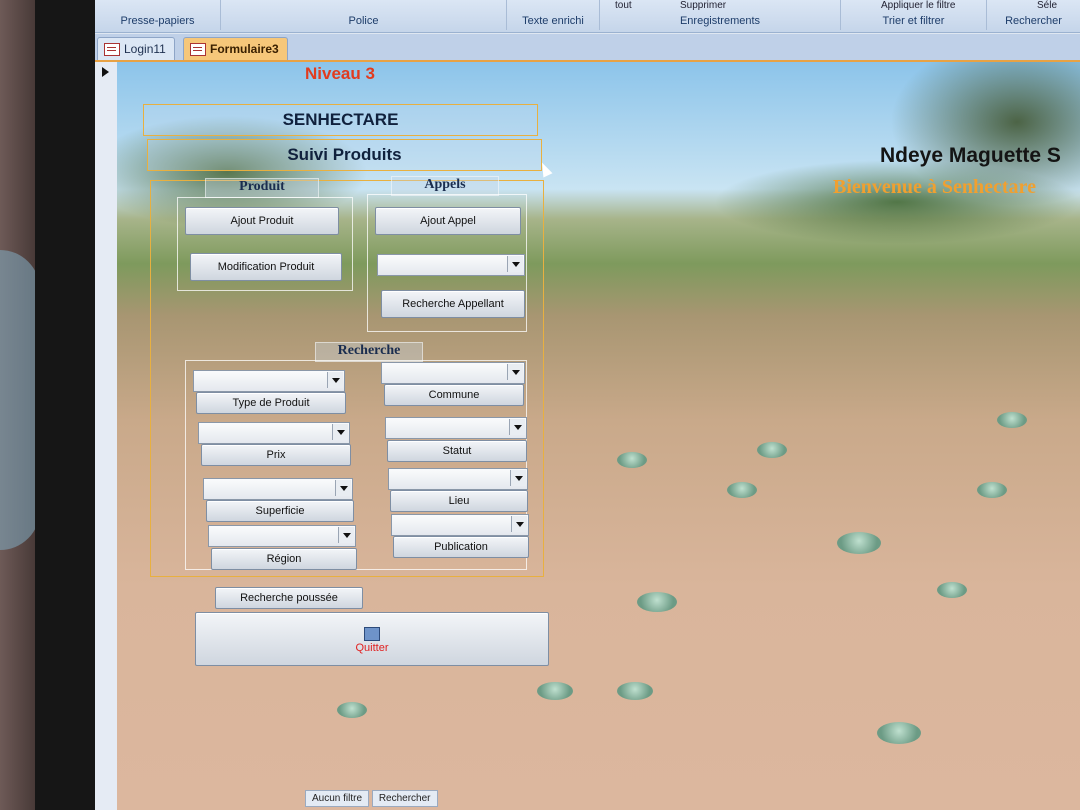  Describe the element at coordinates (340, 120) in the screenshot. I see `app-title: SENHECTARE` at that location.